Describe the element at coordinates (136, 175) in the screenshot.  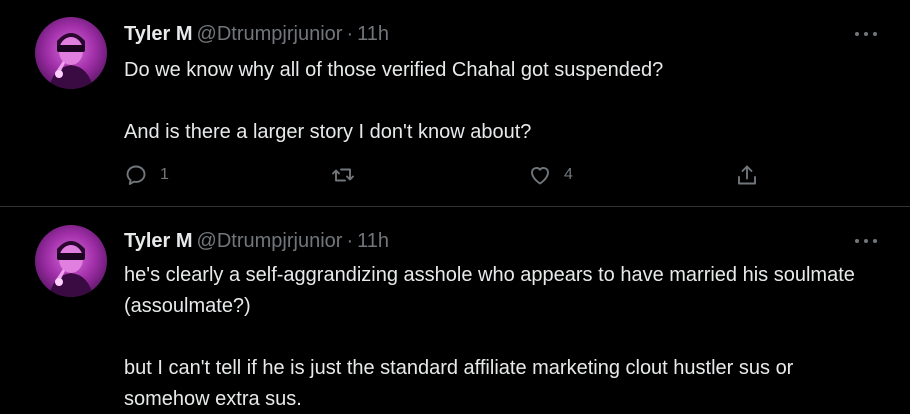
I see `reply-icon` at that location.